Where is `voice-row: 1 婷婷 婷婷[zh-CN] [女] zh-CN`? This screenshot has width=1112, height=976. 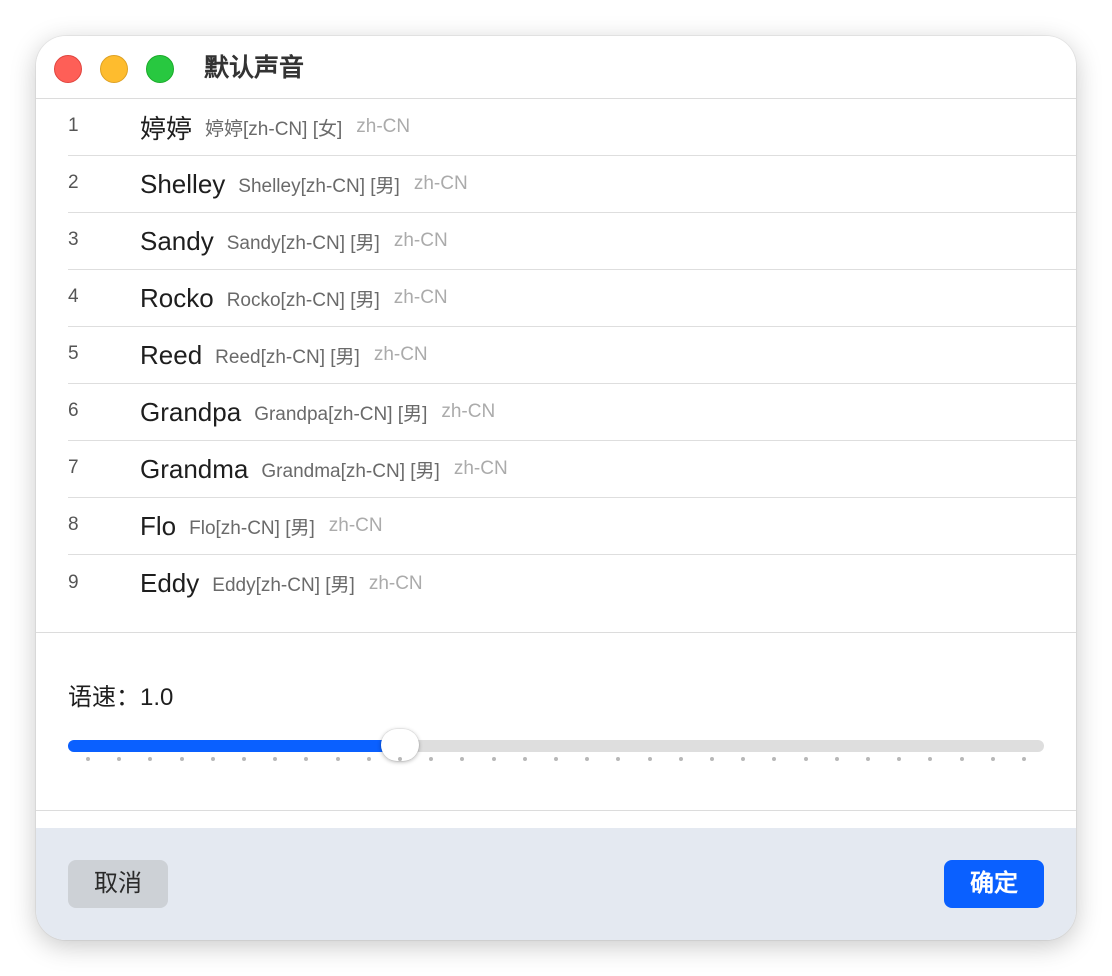 voice-row: 1 婷婷 婷婷[zh-CN] [女] zh-CN is located at coordinates (572, 127).